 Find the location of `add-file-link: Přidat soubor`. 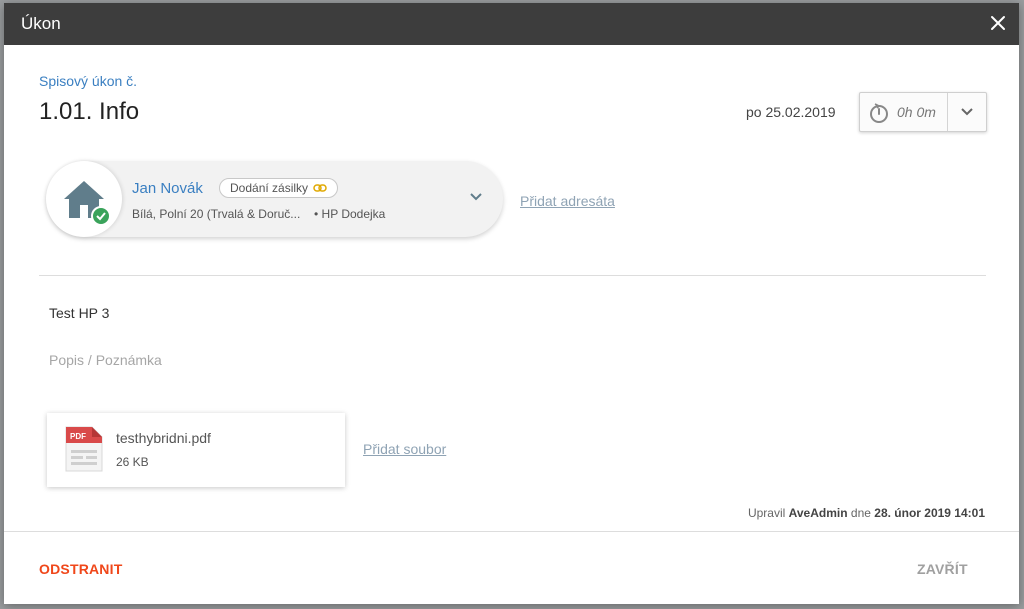

add-file-link: Přidat soubor is located at coordinates (404, 449).